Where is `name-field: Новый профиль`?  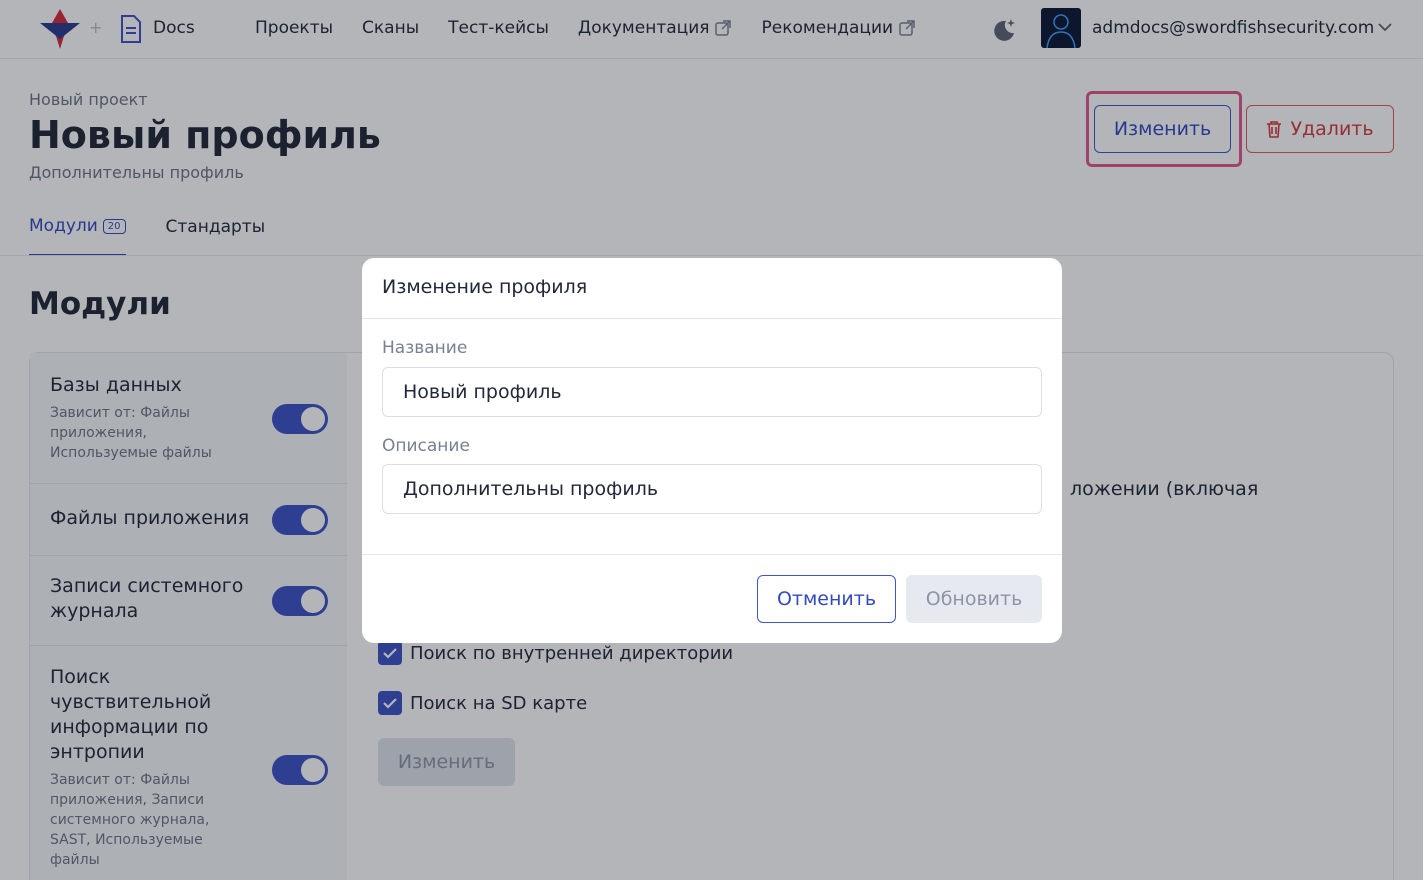 name-field: Новый профиль is located at coordinates (712, 392).